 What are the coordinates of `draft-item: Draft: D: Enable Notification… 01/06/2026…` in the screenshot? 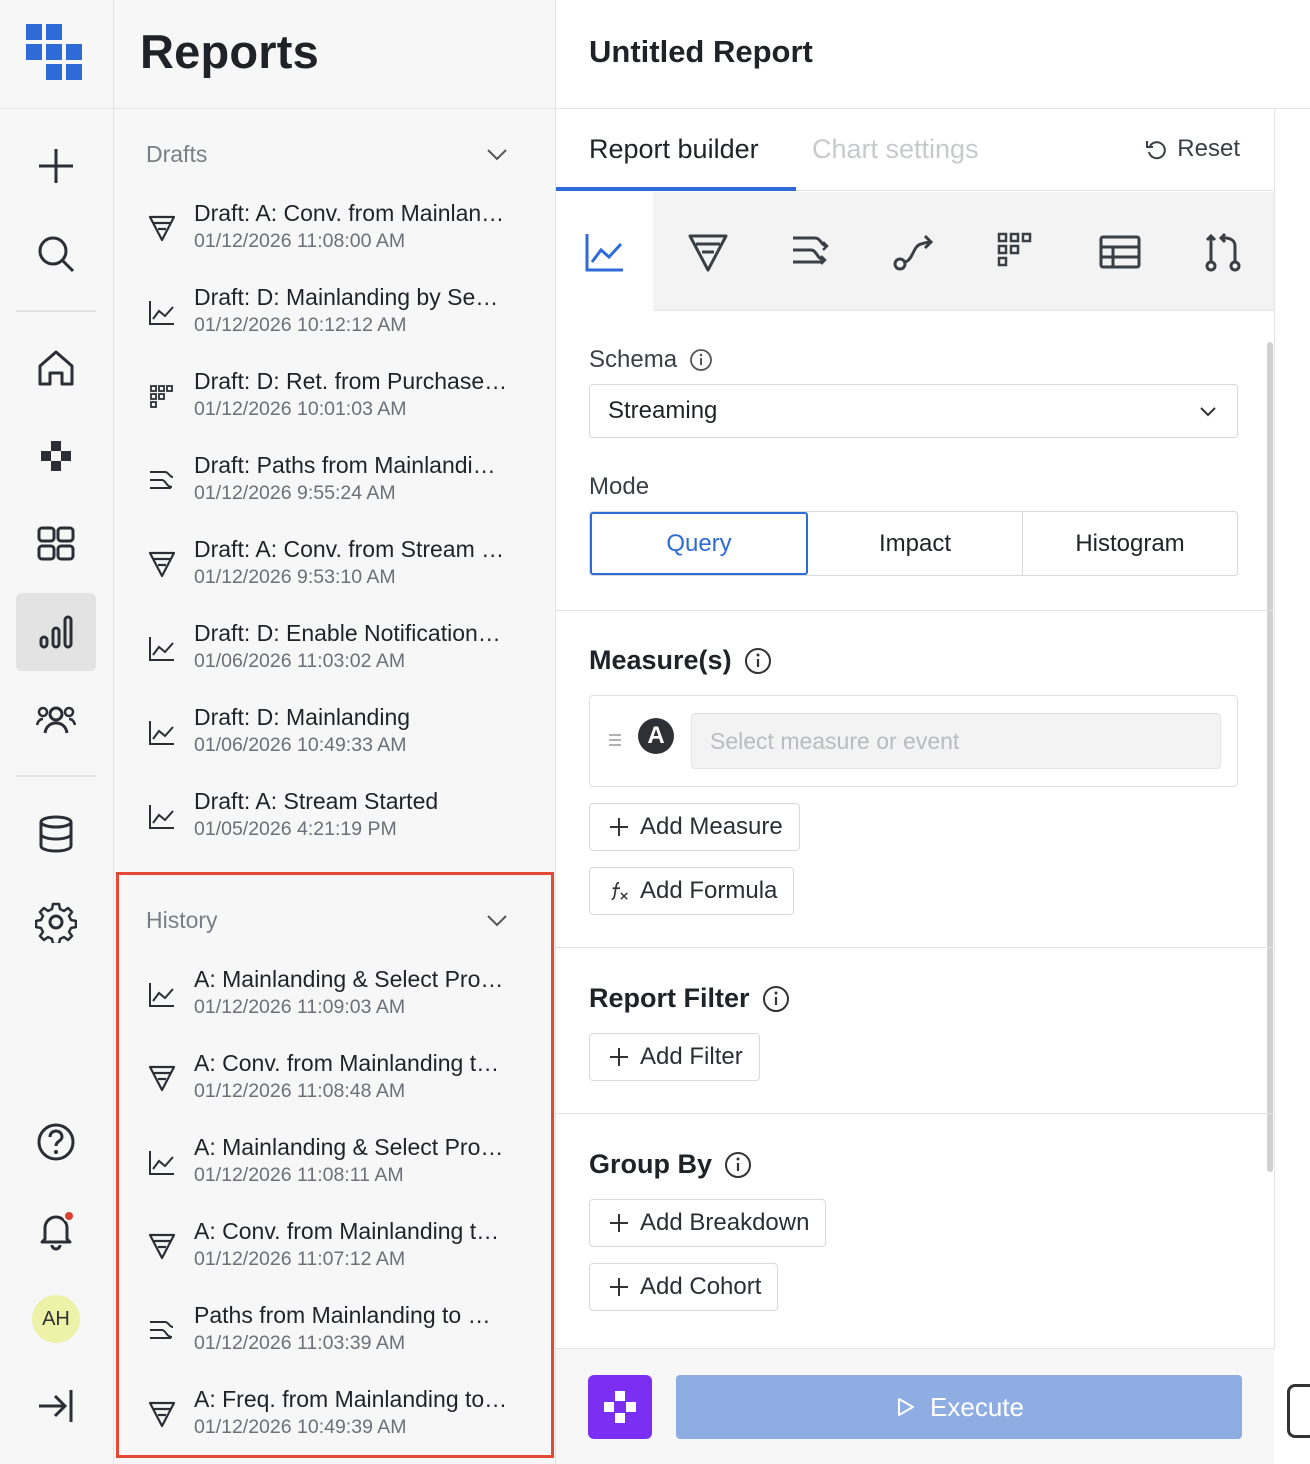 It's located at (336, 660).